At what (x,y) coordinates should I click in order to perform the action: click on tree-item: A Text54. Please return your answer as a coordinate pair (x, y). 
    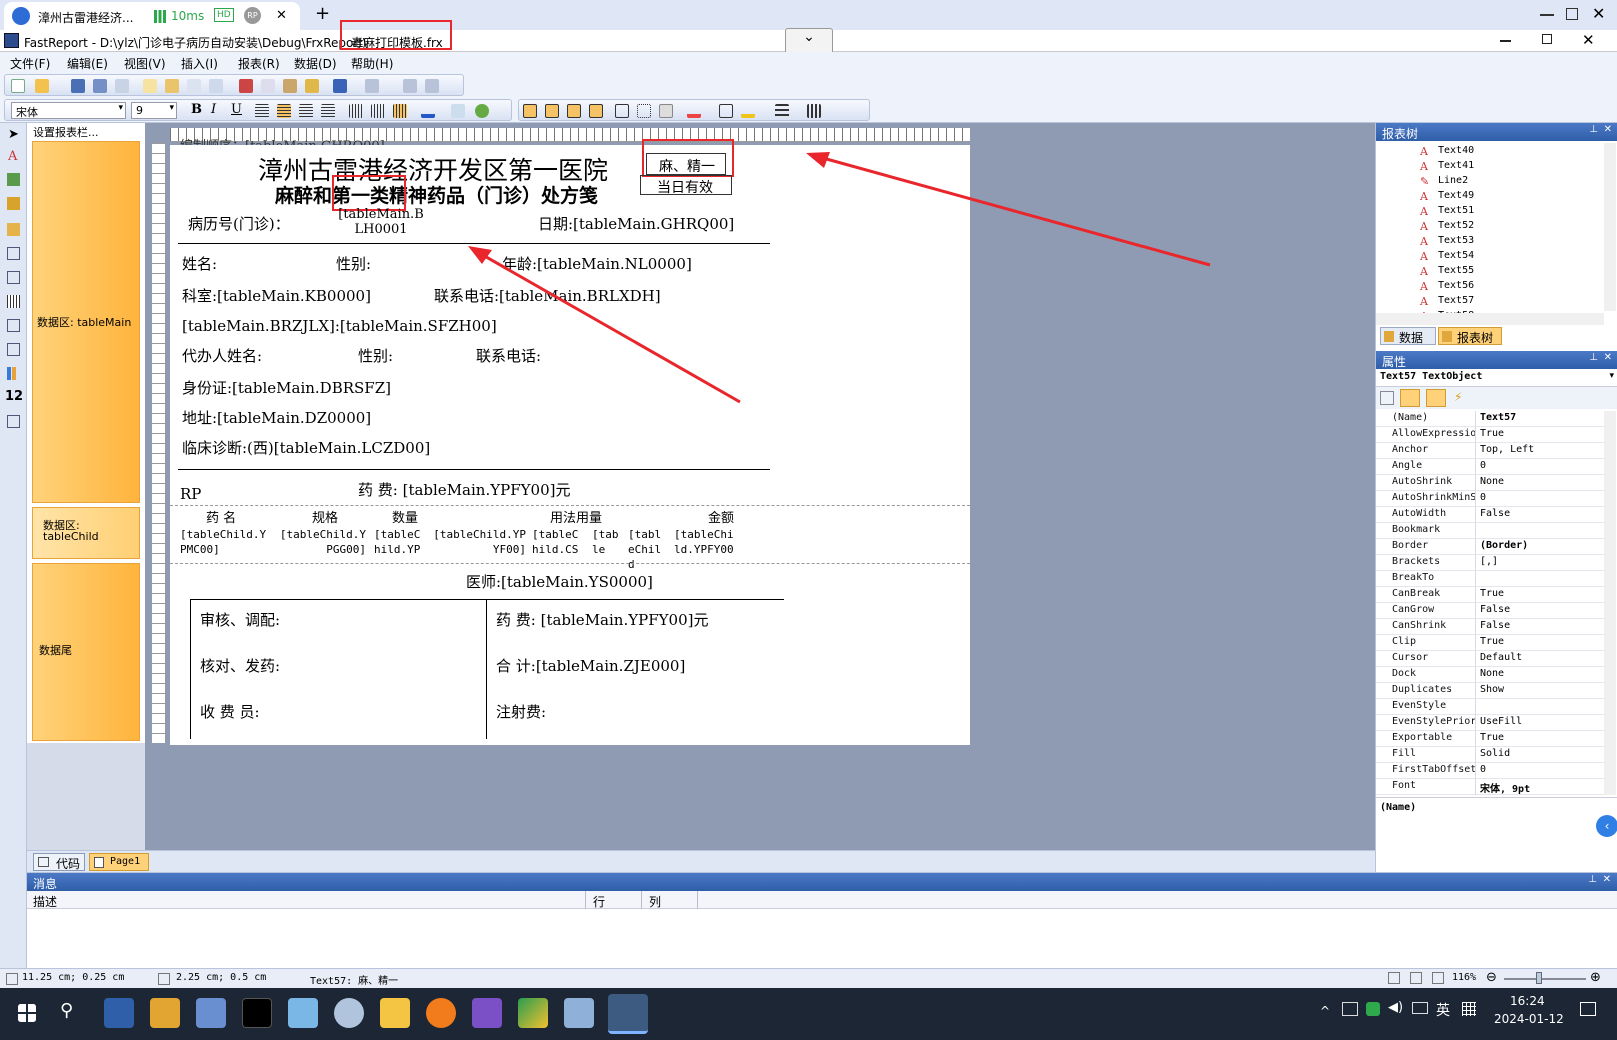
    Looking at the image, I should click on (1447, 256).